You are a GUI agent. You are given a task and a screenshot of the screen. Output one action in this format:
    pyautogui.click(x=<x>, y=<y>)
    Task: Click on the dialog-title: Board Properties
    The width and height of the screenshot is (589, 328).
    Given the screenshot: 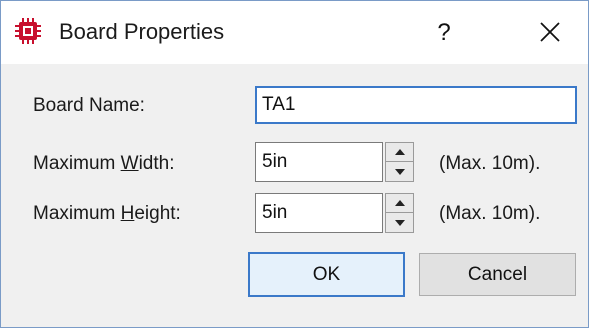 What is the action you would take?
    pyautogui.click(x=142, y=31)
    